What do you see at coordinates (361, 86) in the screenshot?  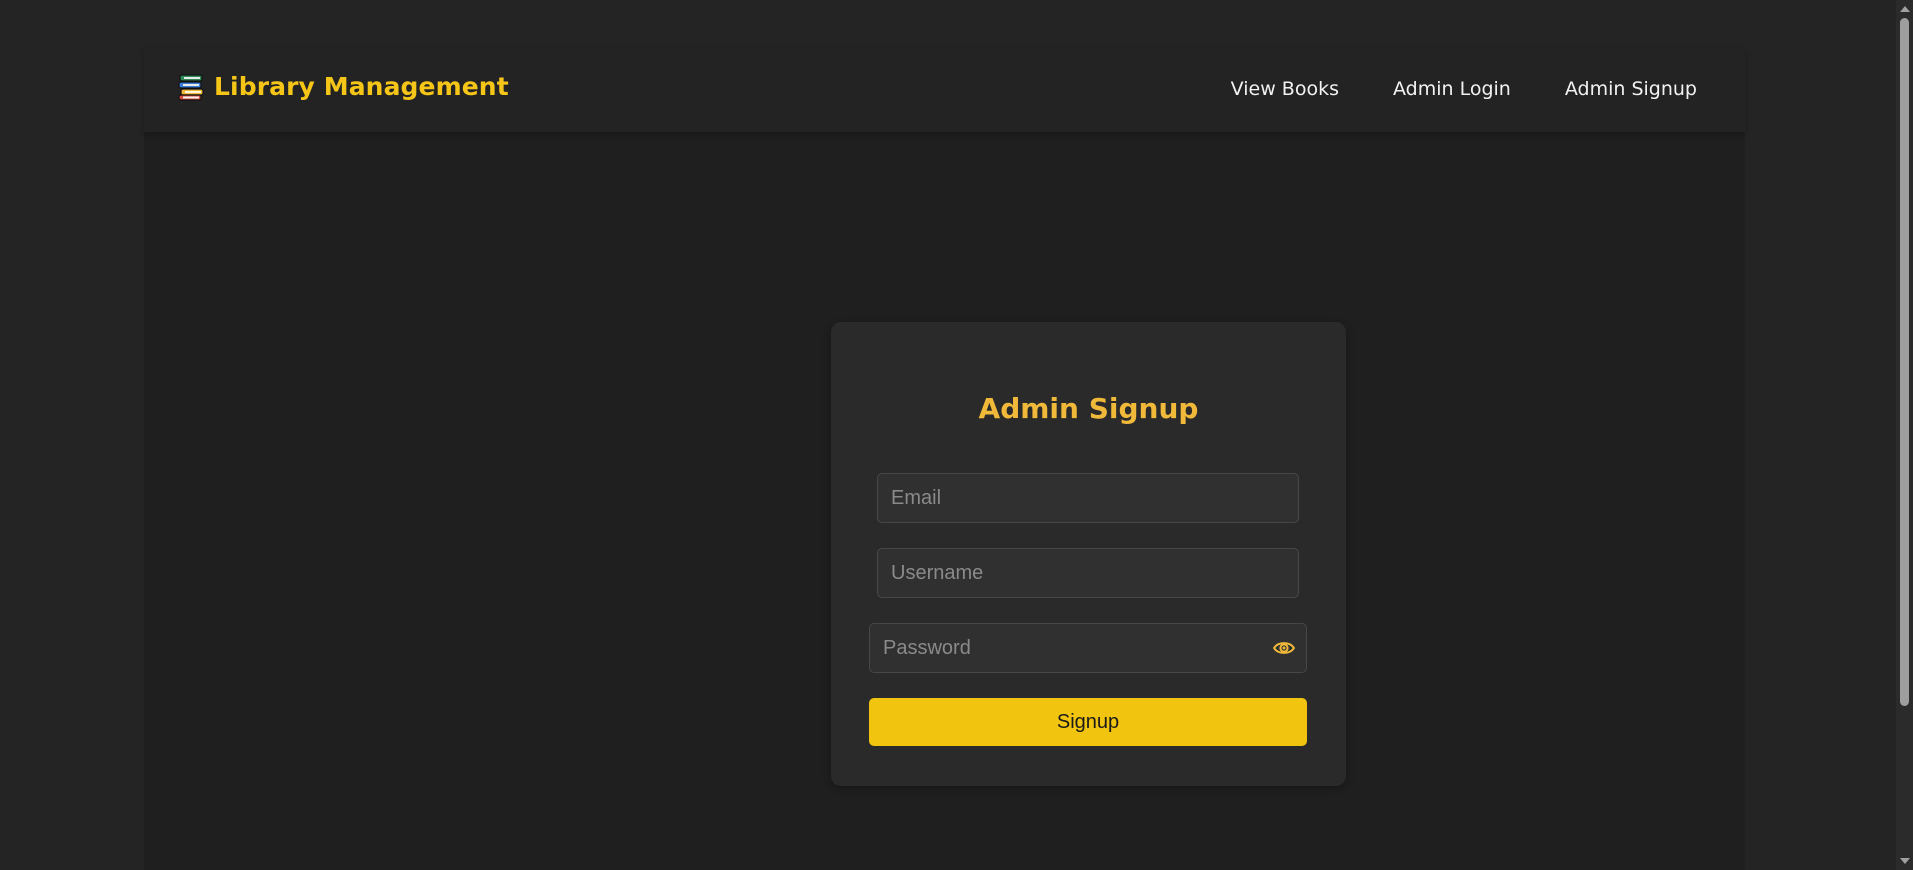 I see `brand-title: Library Management` at bounding box center [361, 86].